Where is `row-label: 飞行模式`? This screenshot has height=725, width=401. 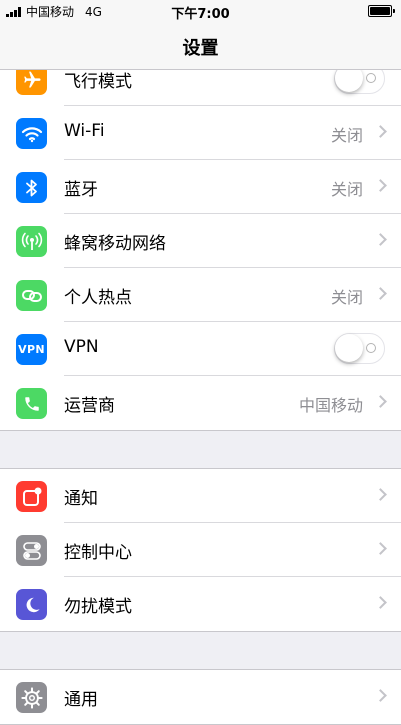
row-label: 飞行模式 is located at coordinates (98, 82).